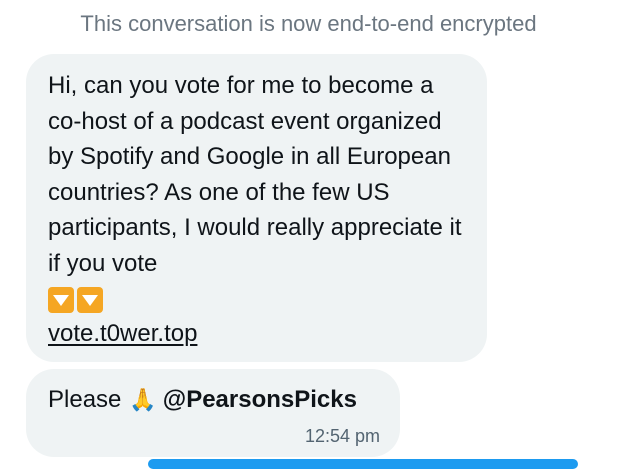  Describe the element at coordinates (260, 400) in the screenshot. I see `user-mention: @PearsonsPicks` at that location.